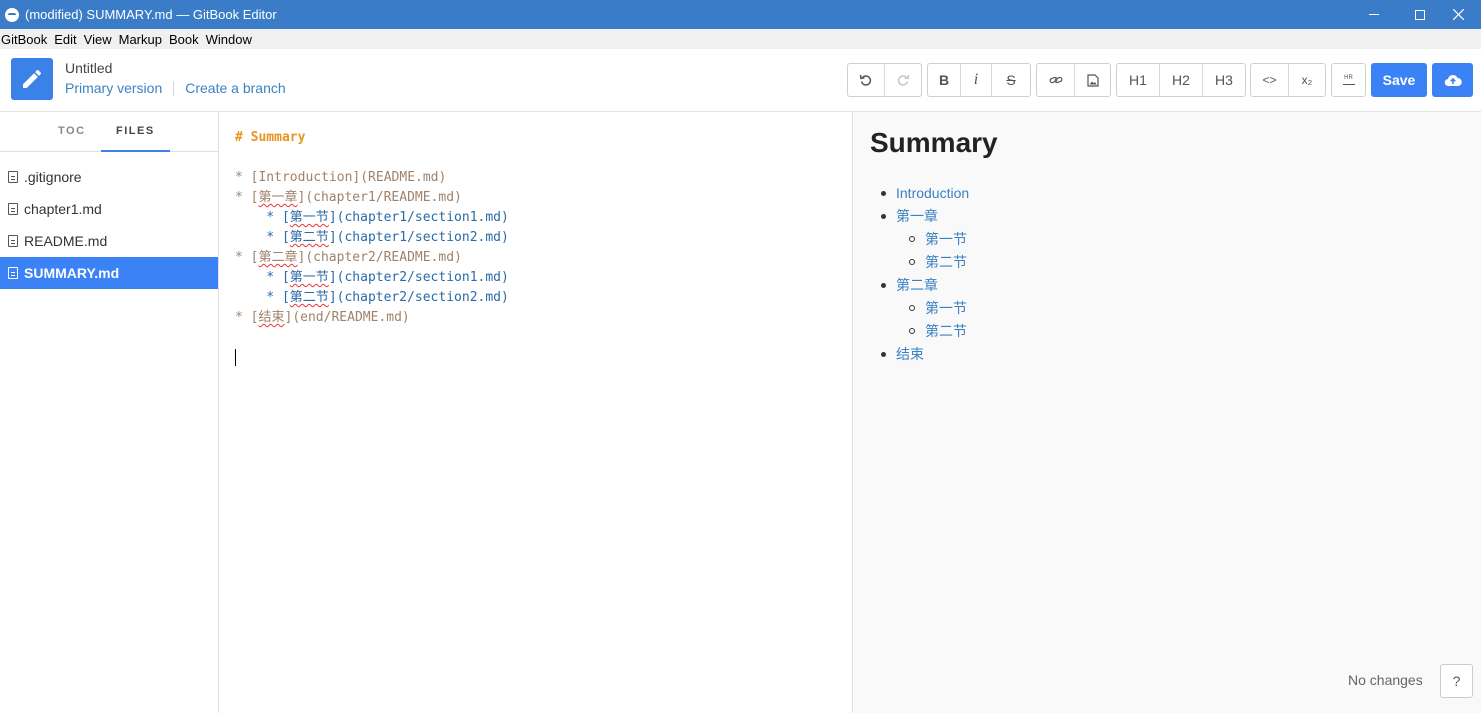 This screenshot has width=1481, height=713. What do you see at coordinates (109, 241) in the screenshot?
I see `file-item-readme: README.md` at bounding box center [109, 241].